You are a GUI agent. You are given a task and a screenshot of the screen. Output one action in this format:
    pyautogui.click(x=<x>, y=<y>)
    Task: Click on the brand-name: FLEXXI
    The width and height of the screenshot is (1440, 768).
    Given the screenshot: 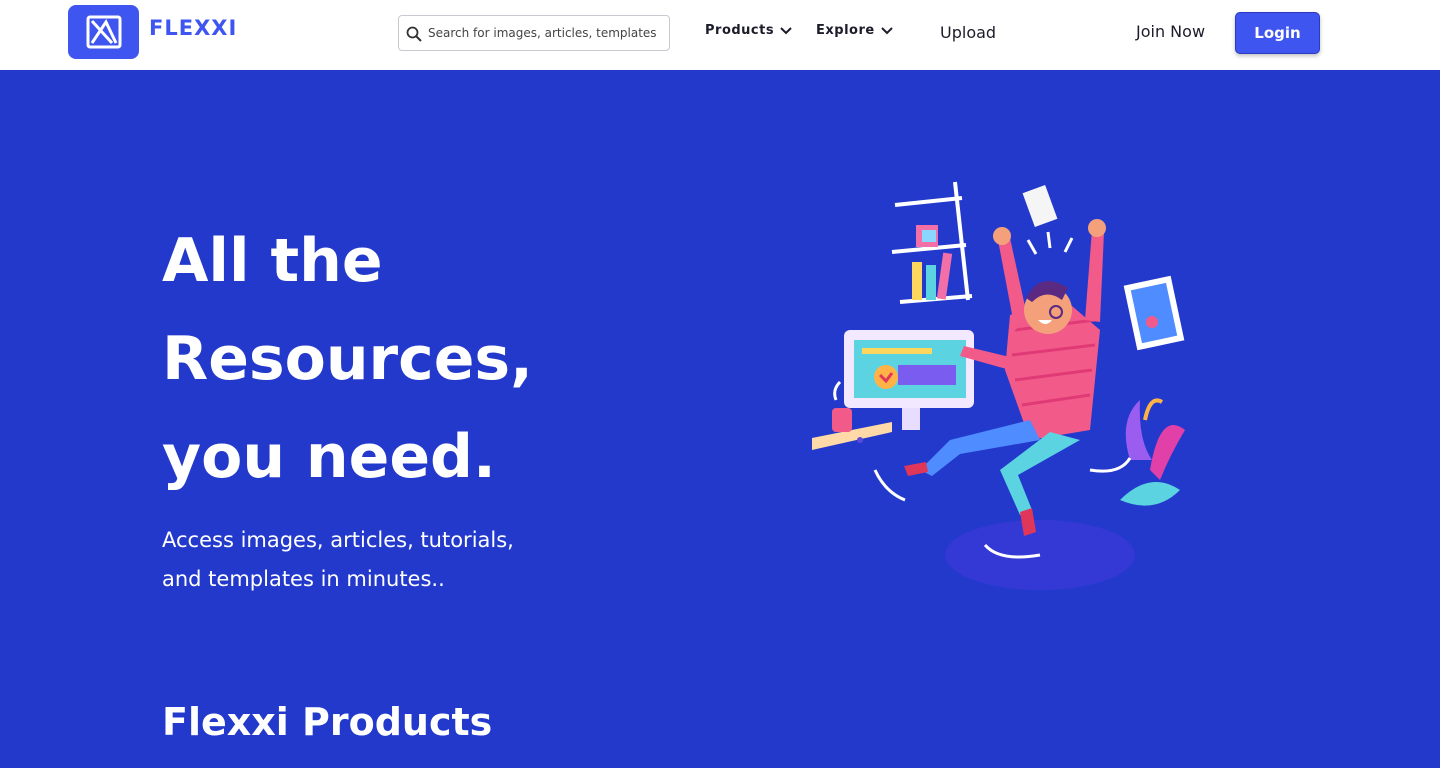 What is the action you would take?
    pyautogui.click(x=193, y=28)
    